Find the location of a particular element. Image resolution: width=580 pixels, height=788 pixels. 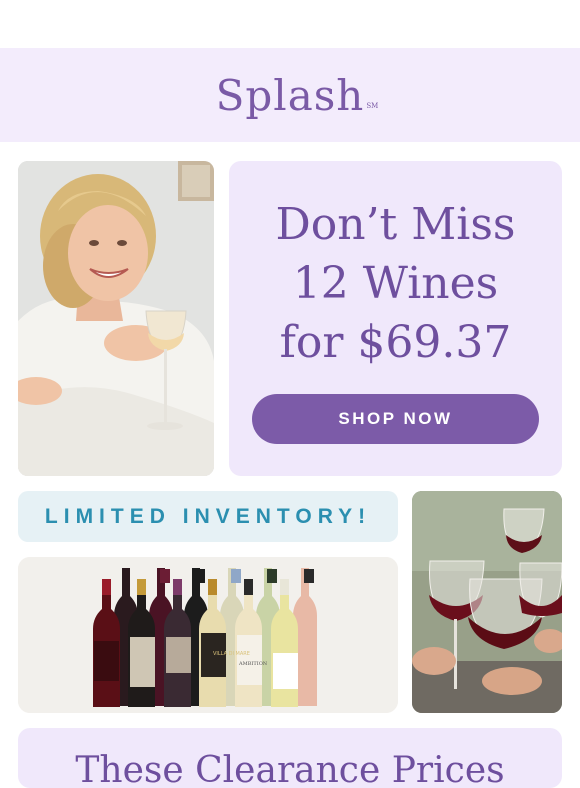

toasting-wine-glasses-photo is located at coordinates (487, 602).